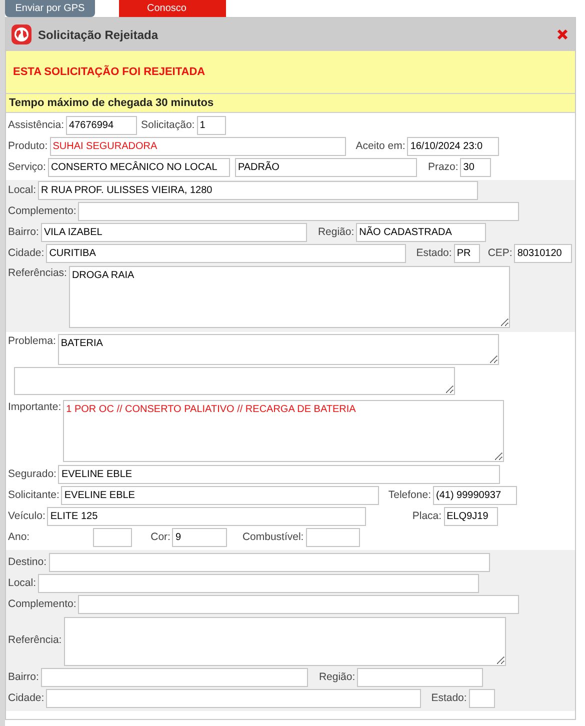 The width and height of the screenshot is (585, 726). Describe the element at coordinates (289, 297) in the screenshot. I see `text-area: DROGA RAIA` at that location.